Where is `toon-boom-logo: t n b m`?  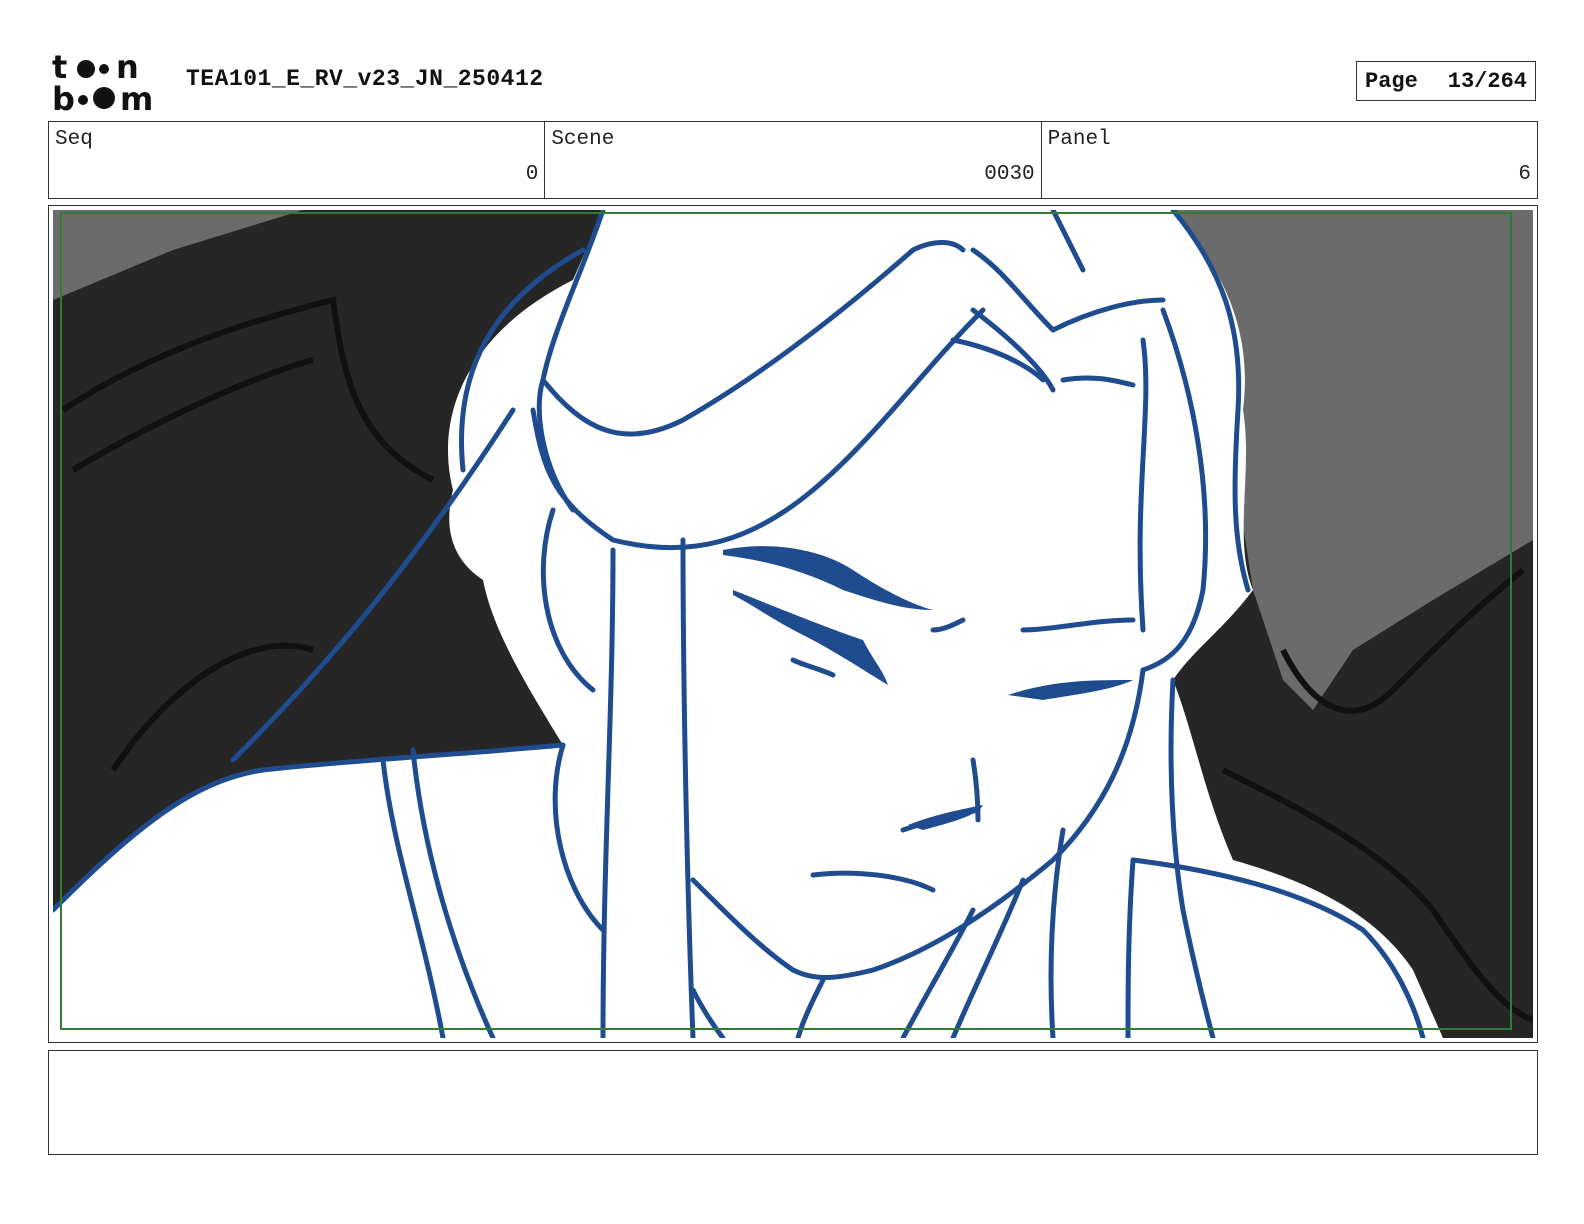
toon-boom-logo: t n b m is located at coordinates (102, 81).